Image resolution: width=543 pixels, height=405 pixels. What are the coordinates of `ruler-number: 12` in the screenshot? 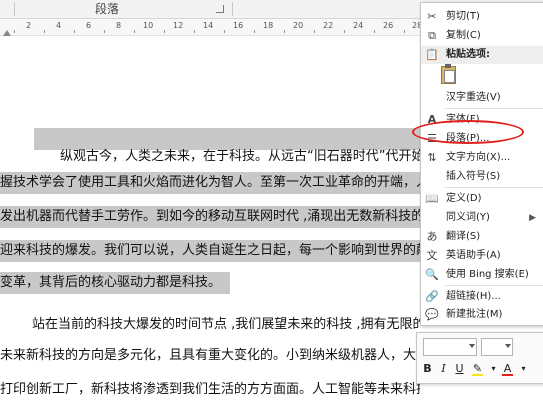 It's located at (178, 25).